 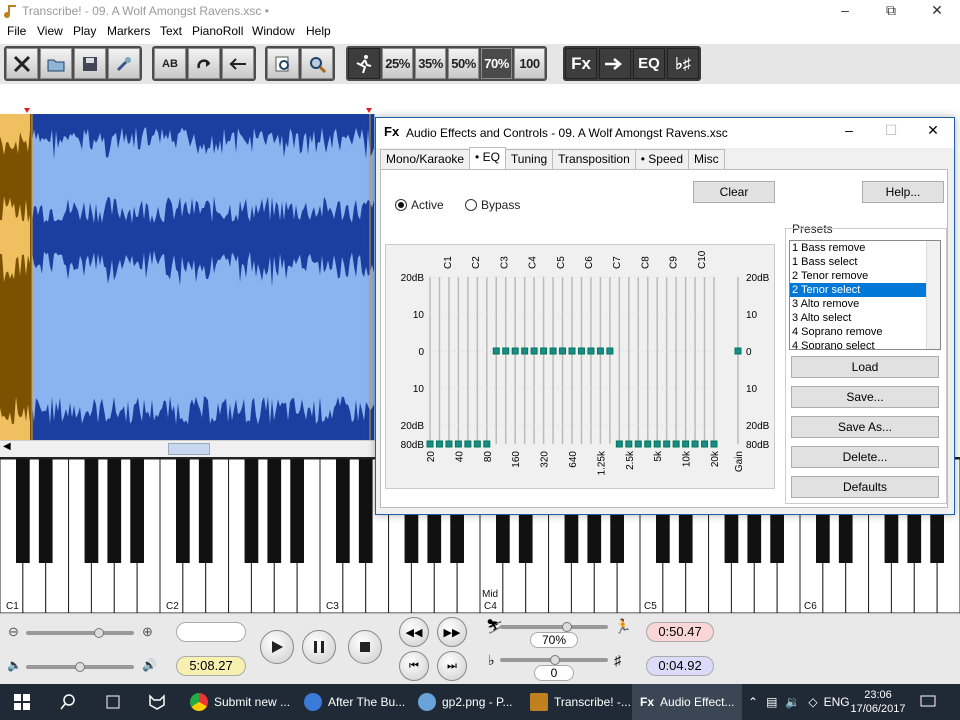 I want to click on zoom-slider, so click(x=80, y=633).